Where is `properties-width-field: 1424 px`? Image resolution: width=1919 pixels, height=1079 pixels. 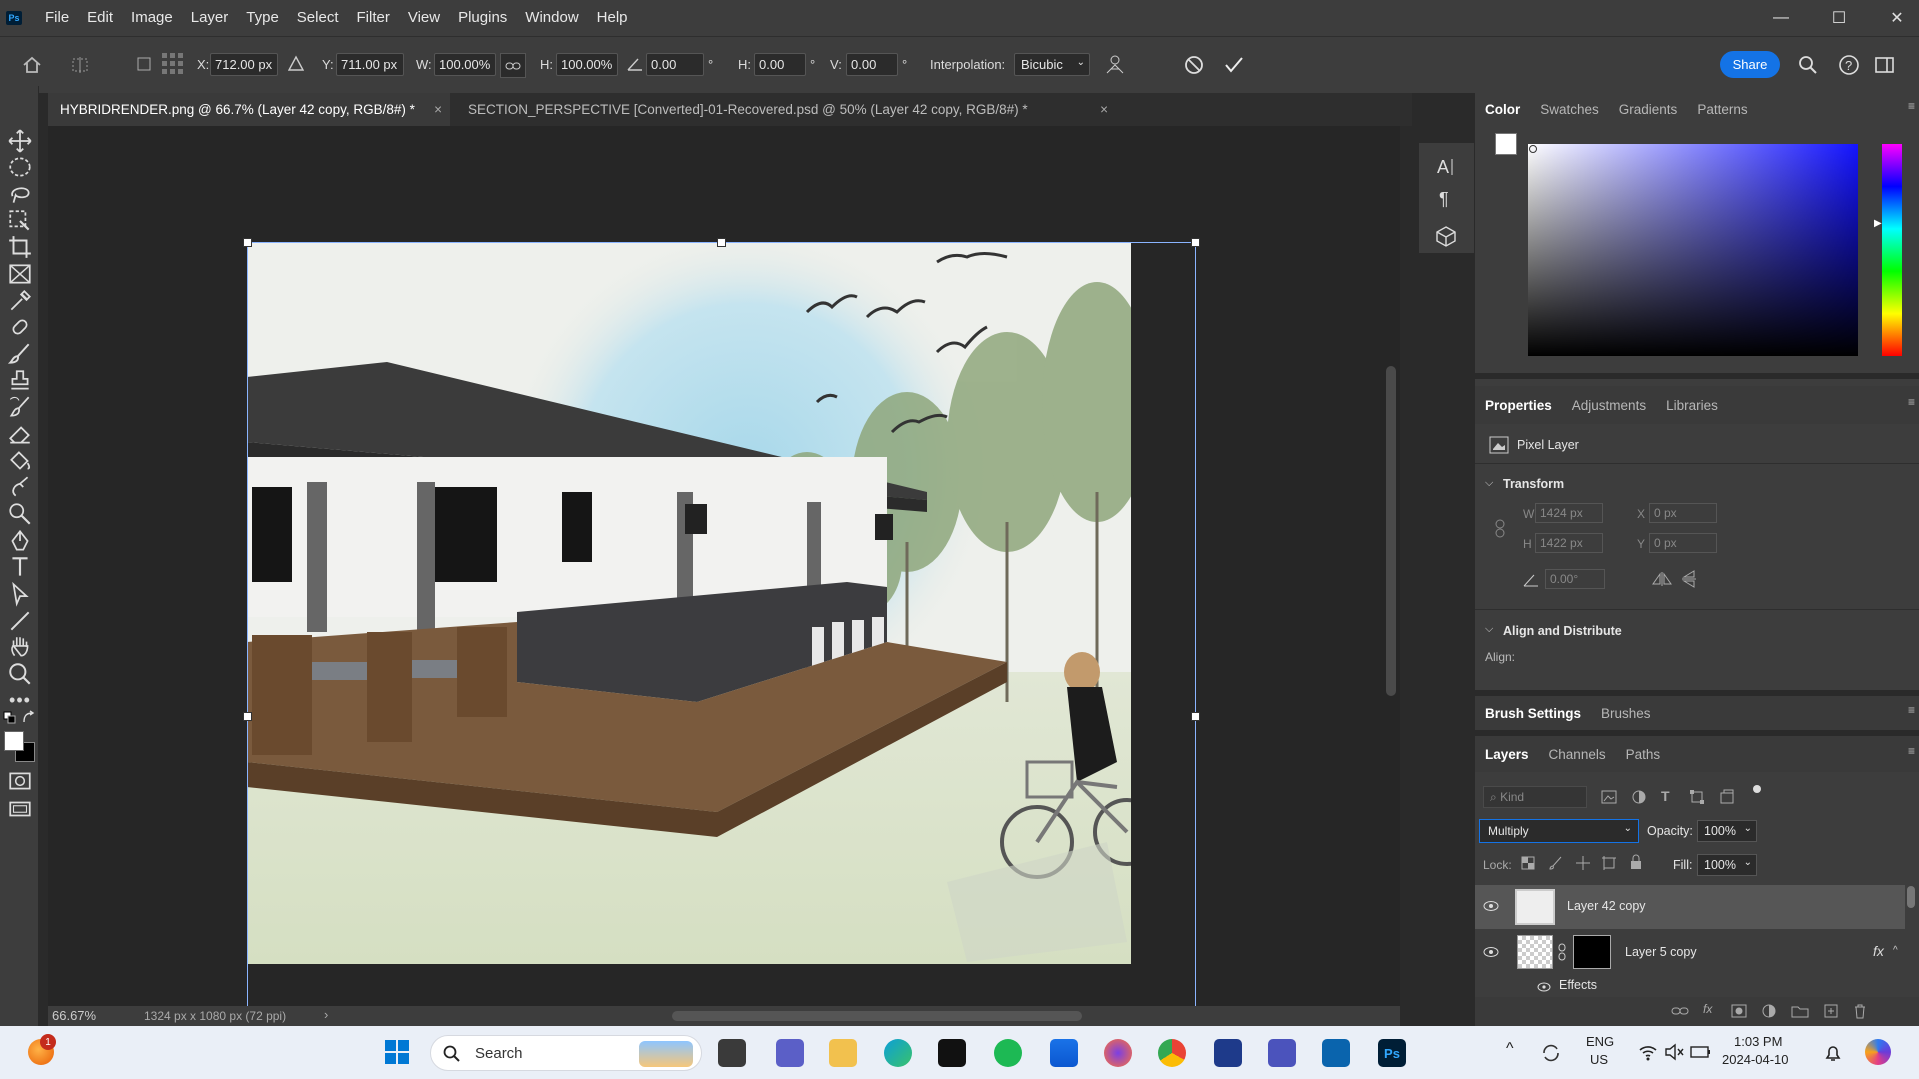
properties-width-field: 1424 px is located at coordinates (1569, 513).